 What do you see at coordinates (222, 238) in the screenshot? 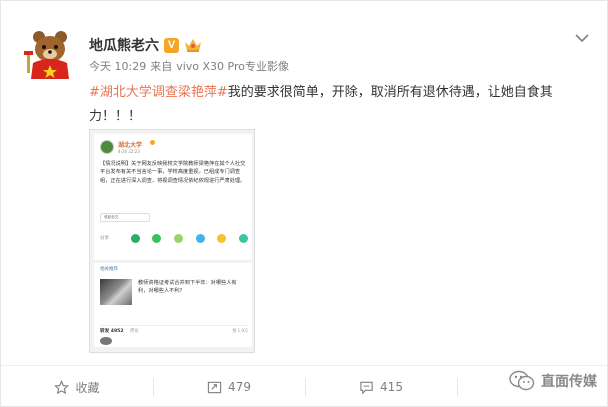
I see `qzone-icon` at bounding box center [222, 238].